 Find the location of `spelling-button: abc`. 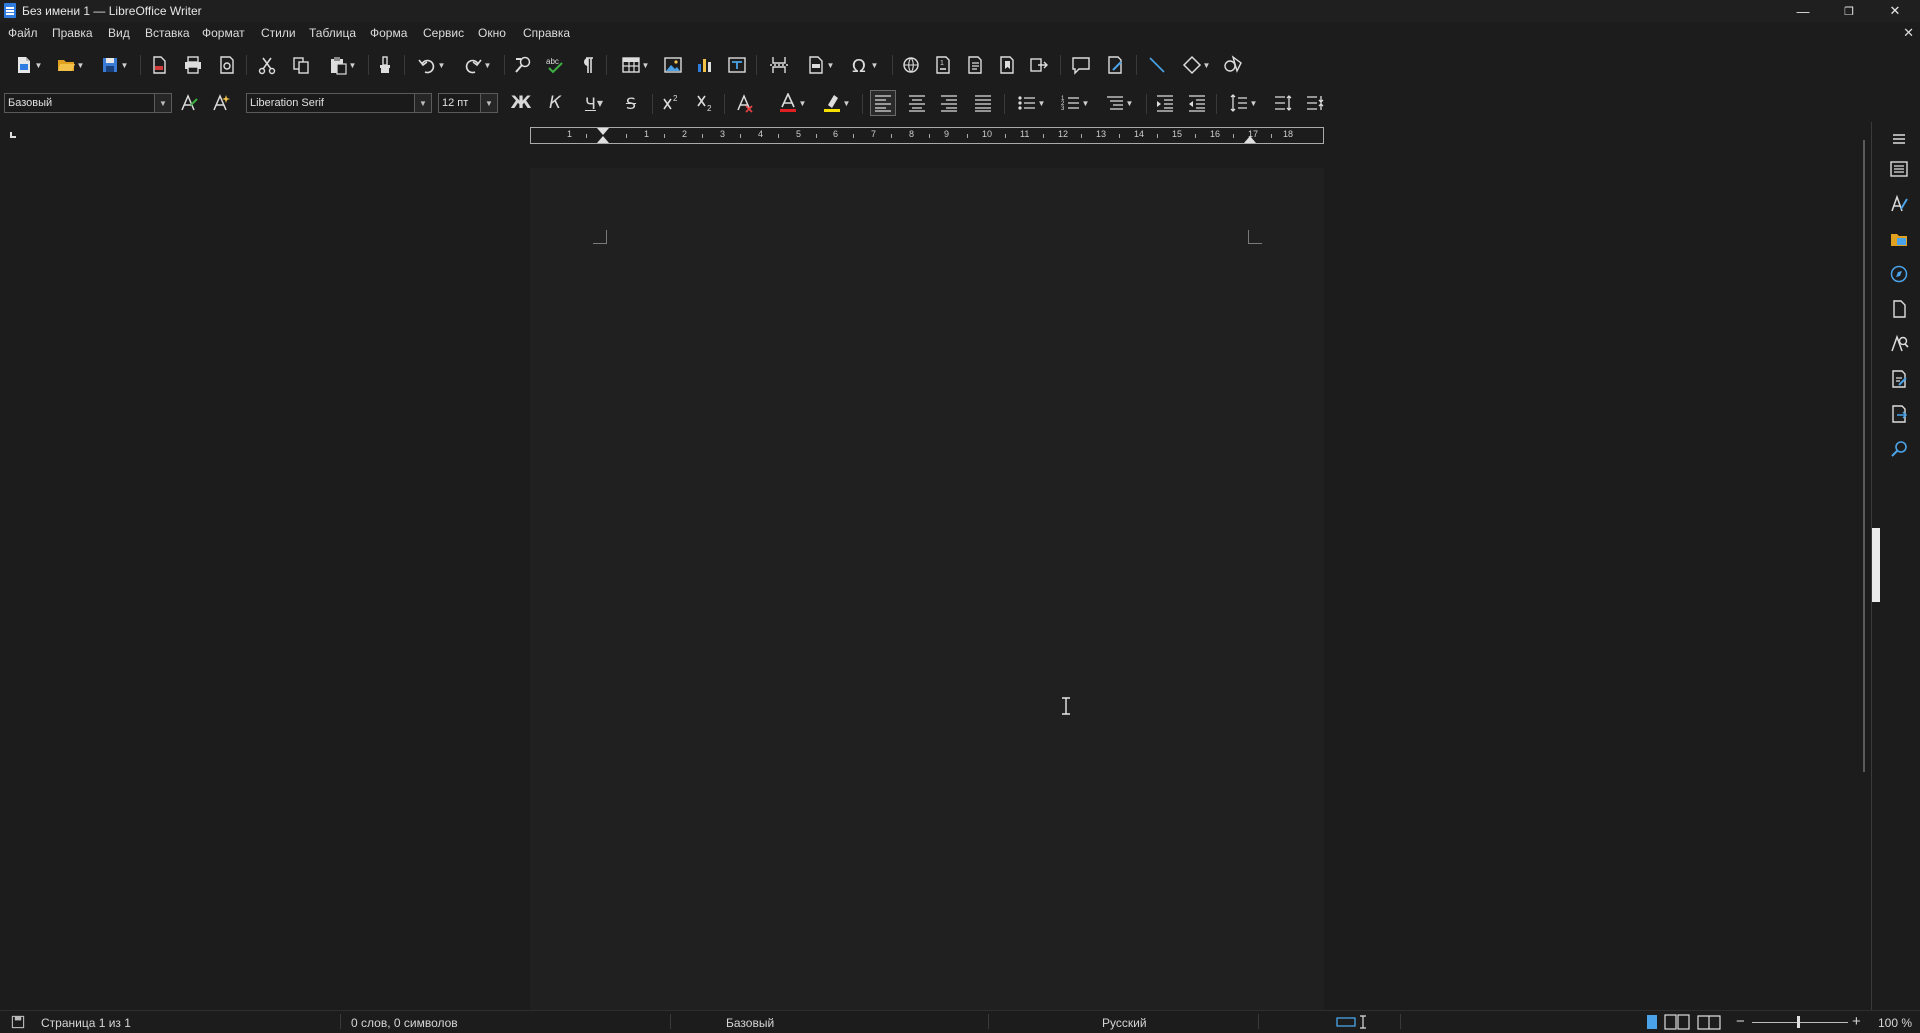

spelling-button: abc is located at coordinates (555, 65).